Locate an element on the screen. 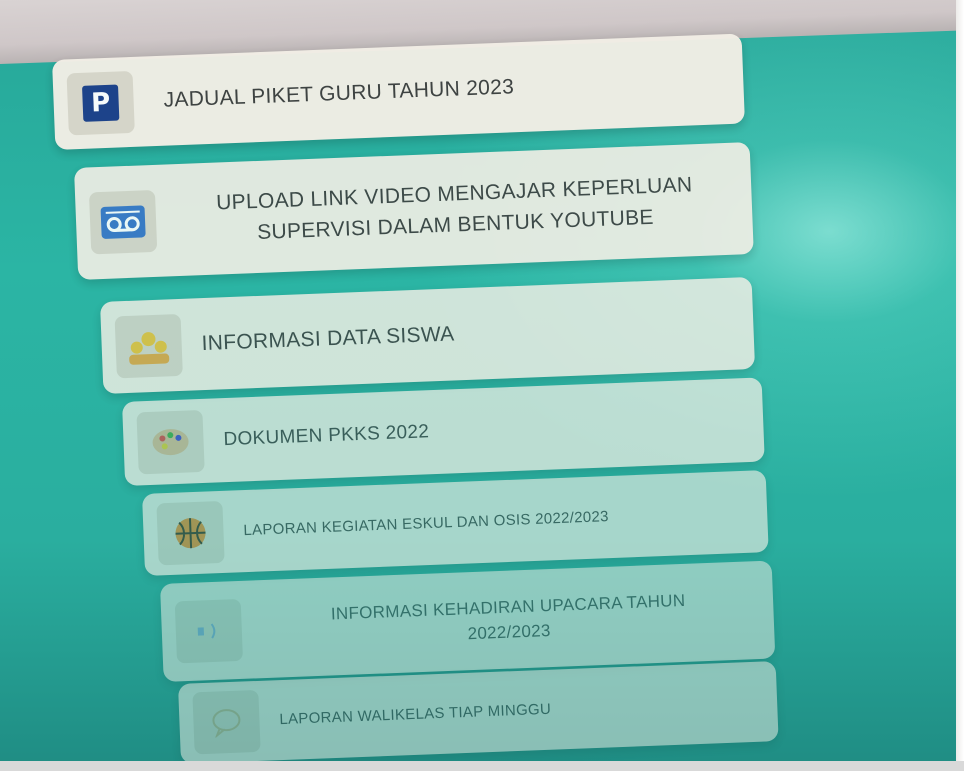 This screenshot has height=771, width=964. menu-item-dokumen-pkks: DOKUMEN PKKS 2022 is located at coordinates (443, 431).